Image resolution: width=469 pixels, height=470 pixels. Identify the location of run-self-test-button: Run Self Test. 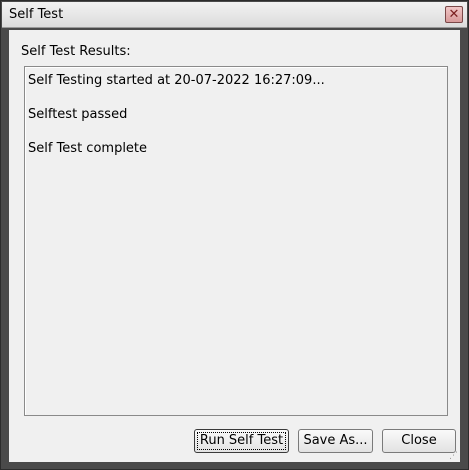
(241, 441).